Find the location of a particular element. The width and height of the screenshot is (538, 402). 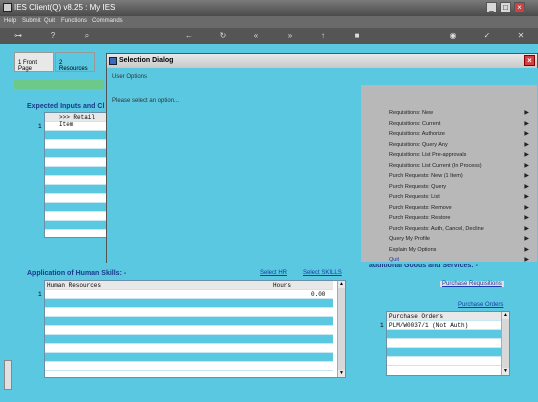

menu-item-purch-requests-list: Purch Requests: List ▶ is located at coordinates (459, 198).